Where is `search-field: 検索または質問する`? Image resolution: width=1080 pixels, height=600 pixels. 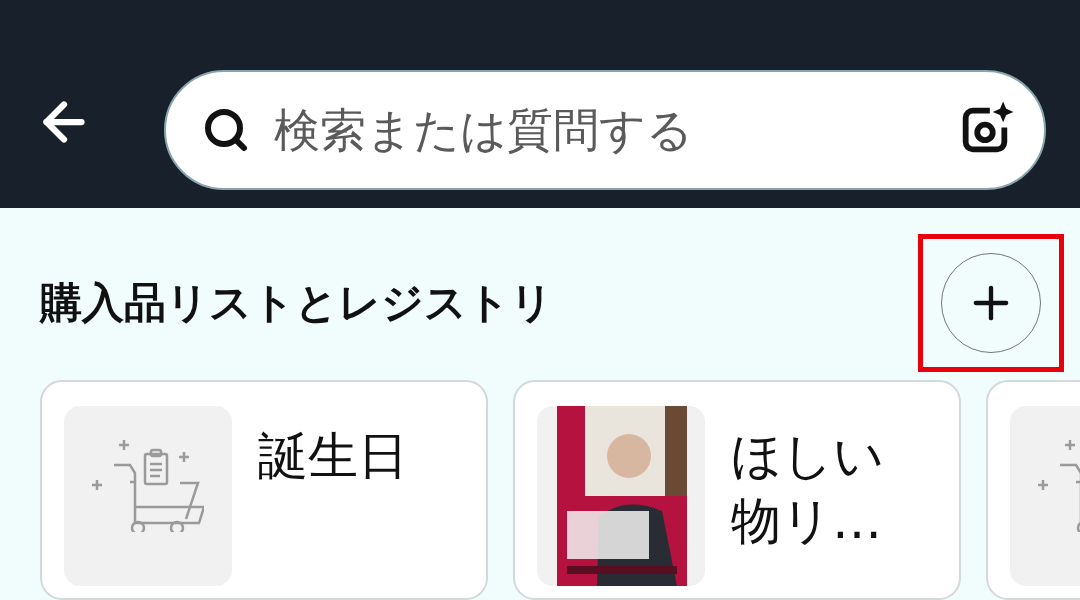
search-field: 検索または質問する is located at coordinates (603, 130).